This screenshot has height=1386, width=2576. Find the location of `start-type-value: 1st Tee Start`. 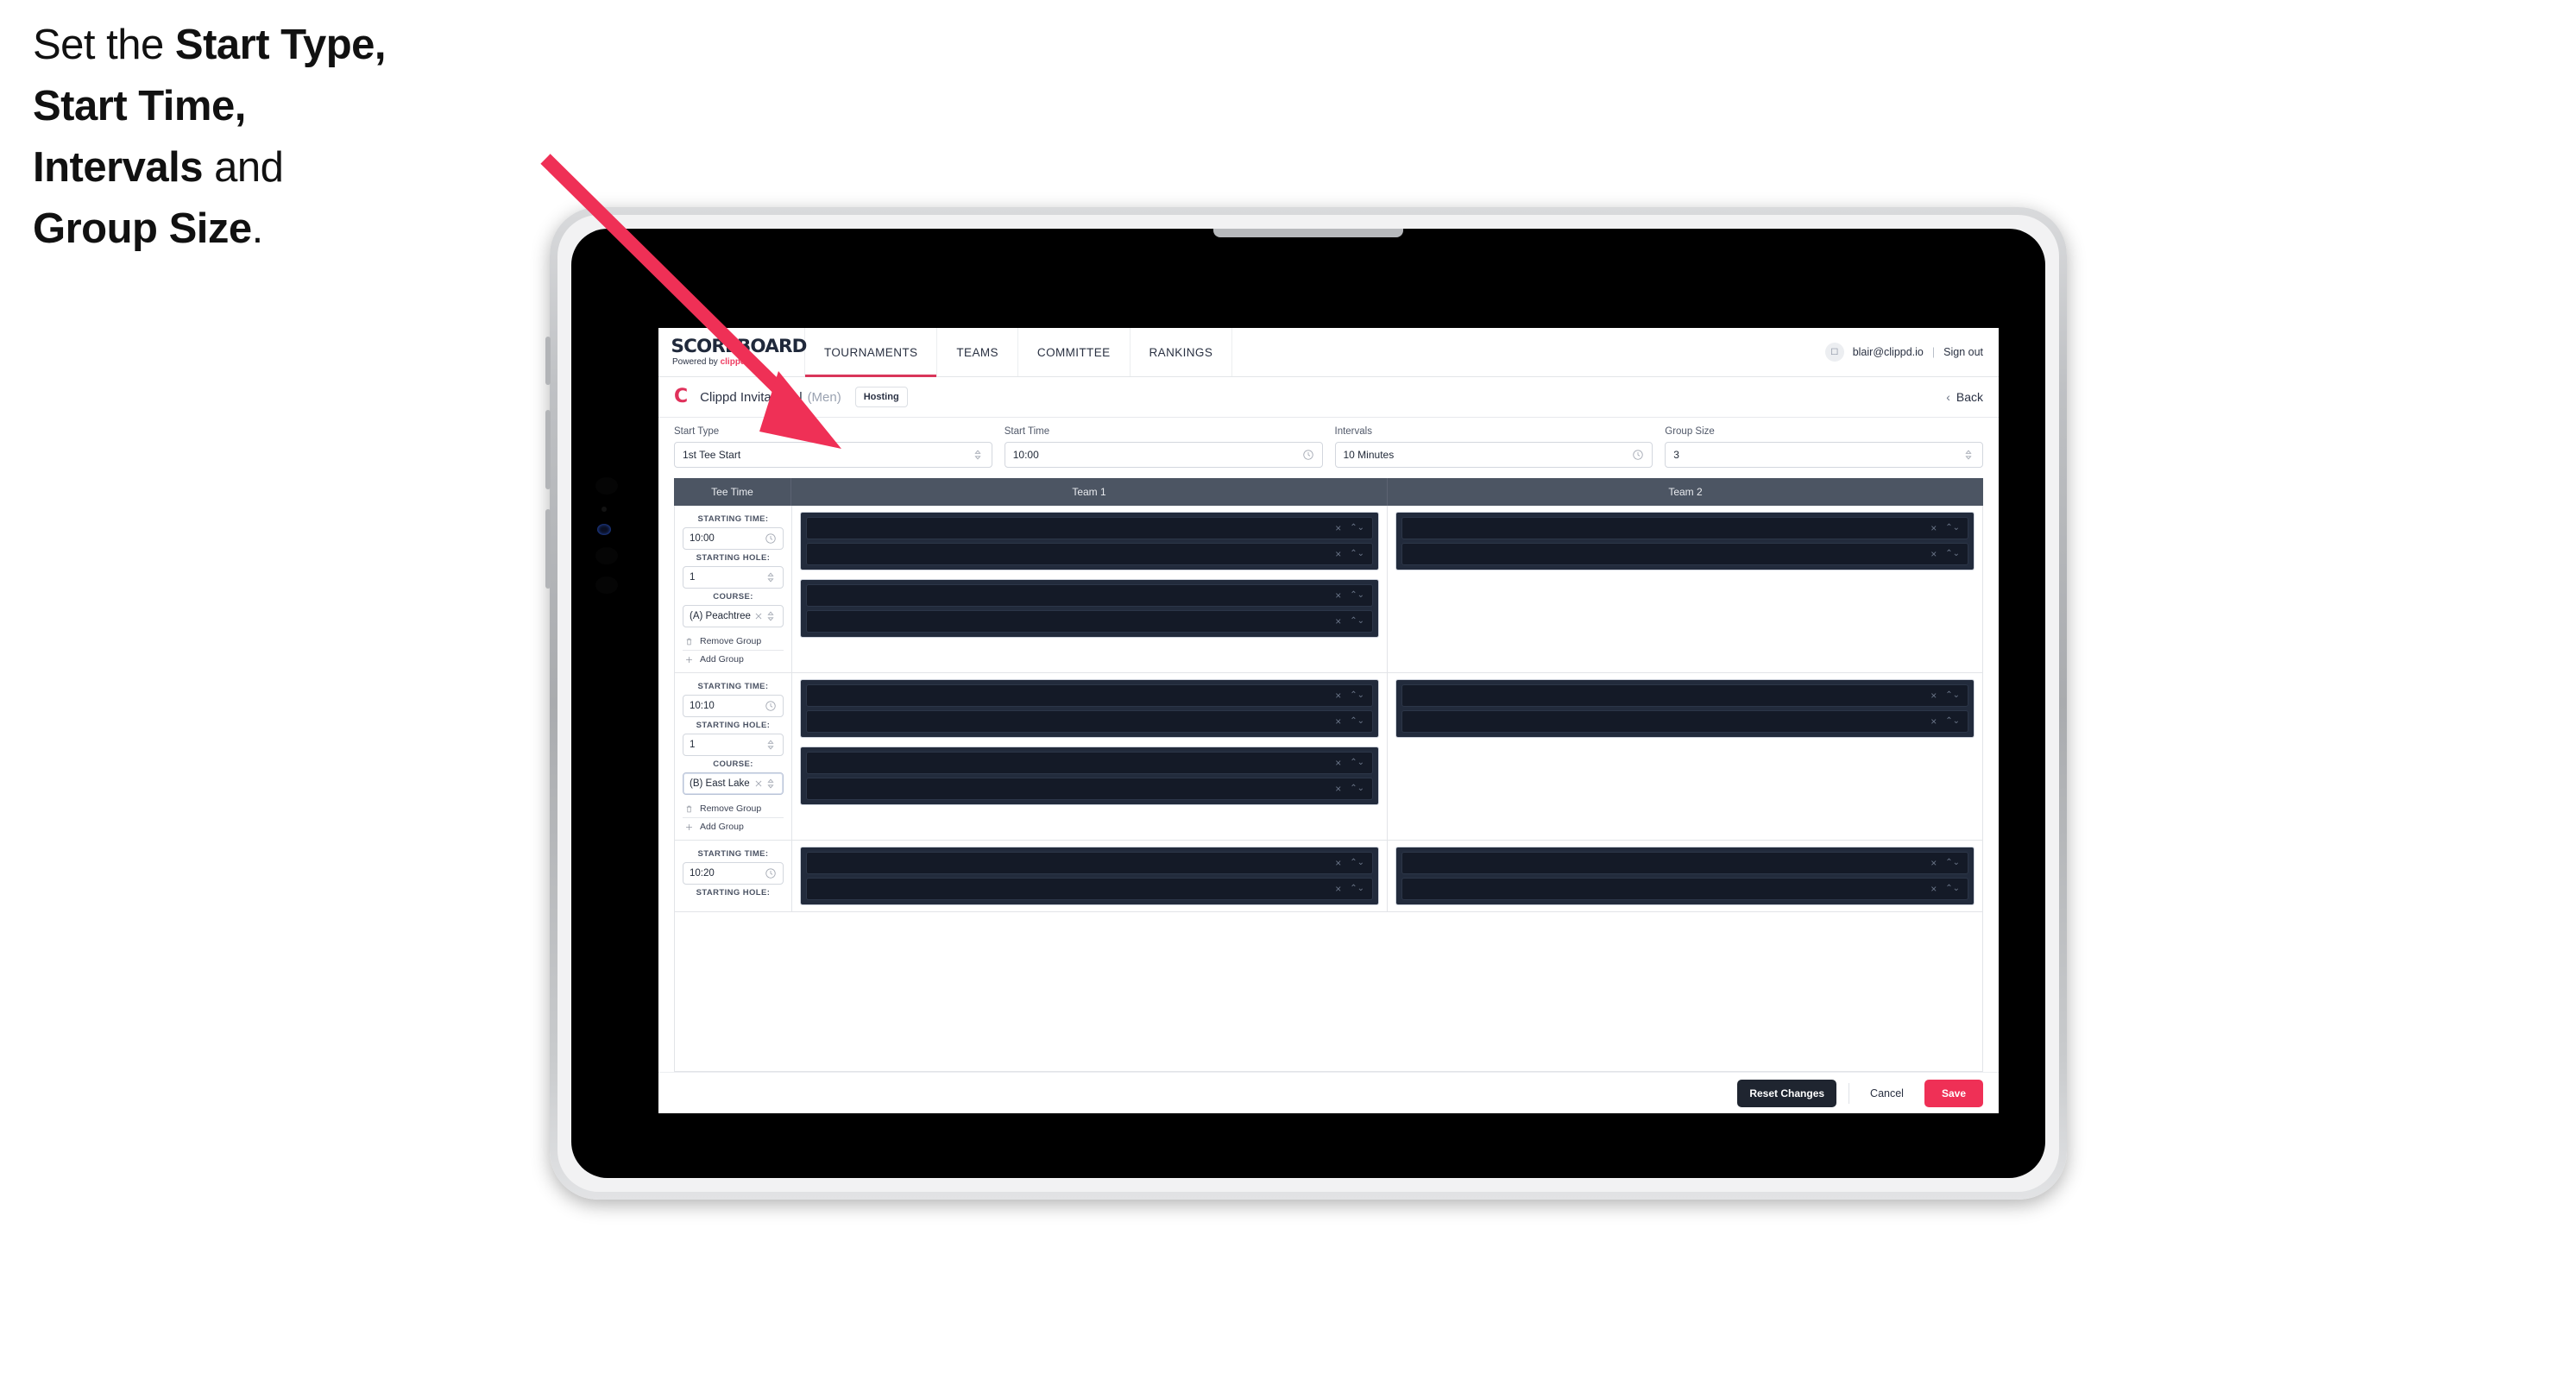

start-type-value: 1st Tee Start is located at coordinates (712, 455).